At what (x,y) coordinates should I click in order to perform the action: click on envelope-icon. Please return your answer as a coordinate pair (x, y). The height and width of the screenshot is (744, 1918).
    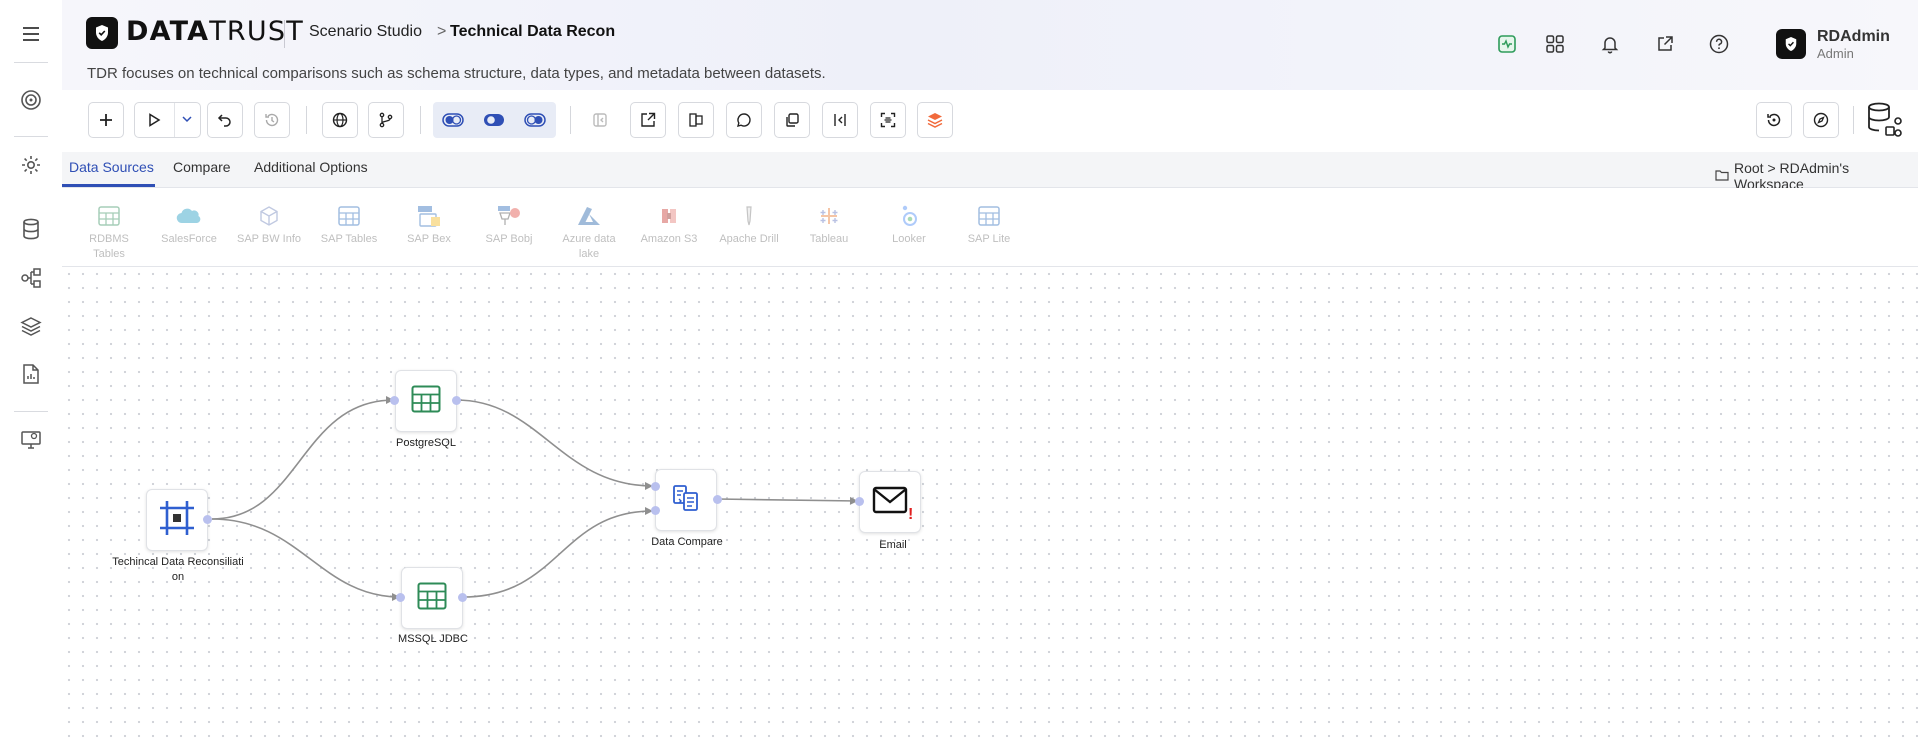
    Looking at the image, I should click on (890, 502).